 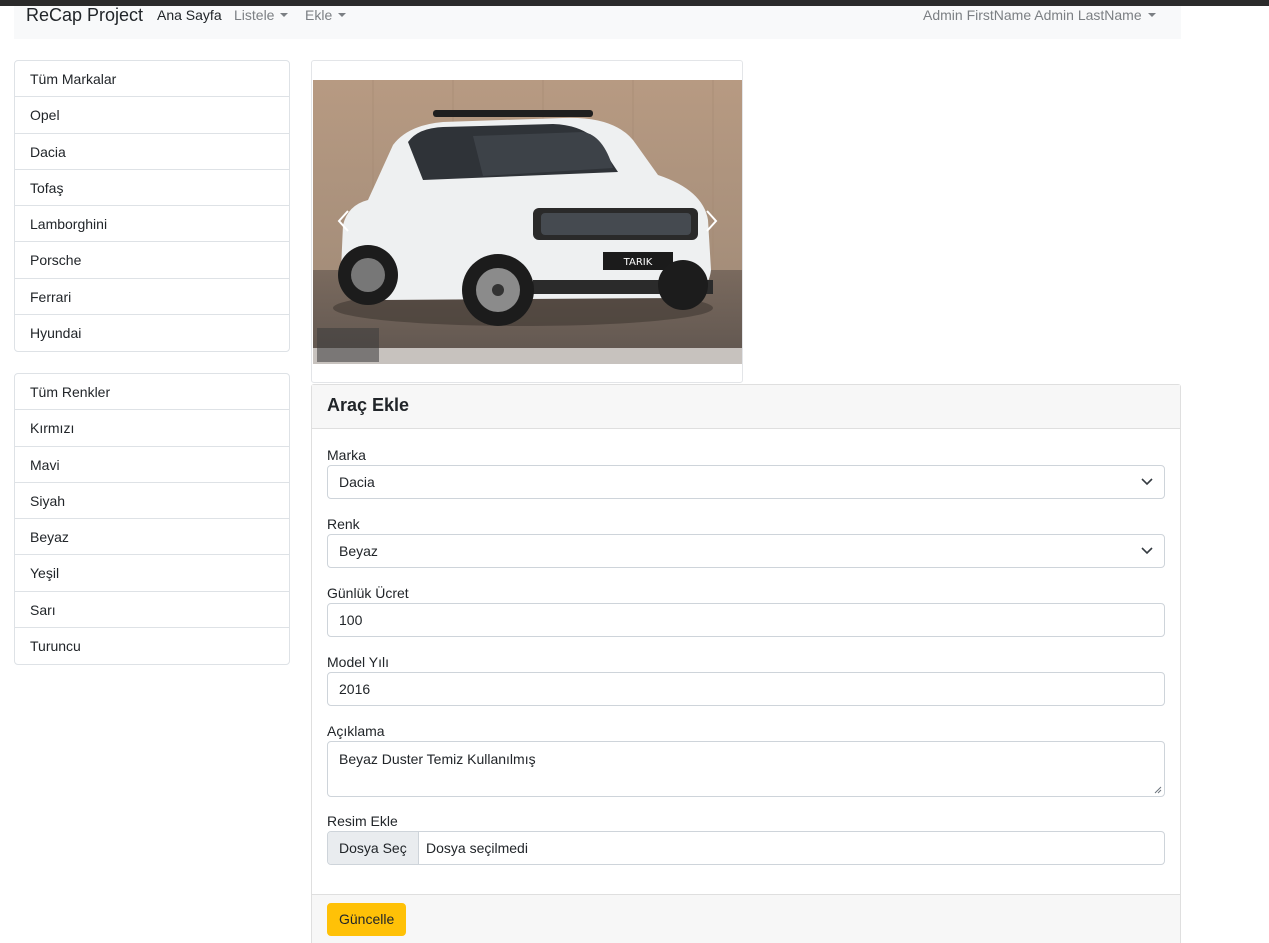 What do you see at coordinates (152, 188) in the screenshot?
I see `brand-item: Tofaş` at bounding box center [152, 188].